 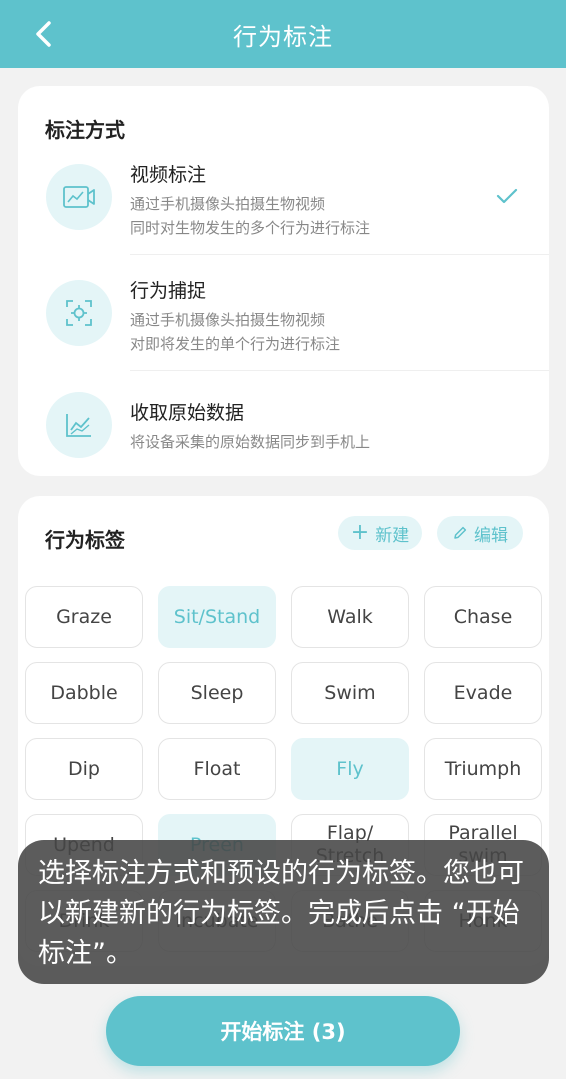 What do you see at coordinates (491, 535) in the screenshot?
I see `edit-tags-label: 编辑` at bounding box center [491, 535].